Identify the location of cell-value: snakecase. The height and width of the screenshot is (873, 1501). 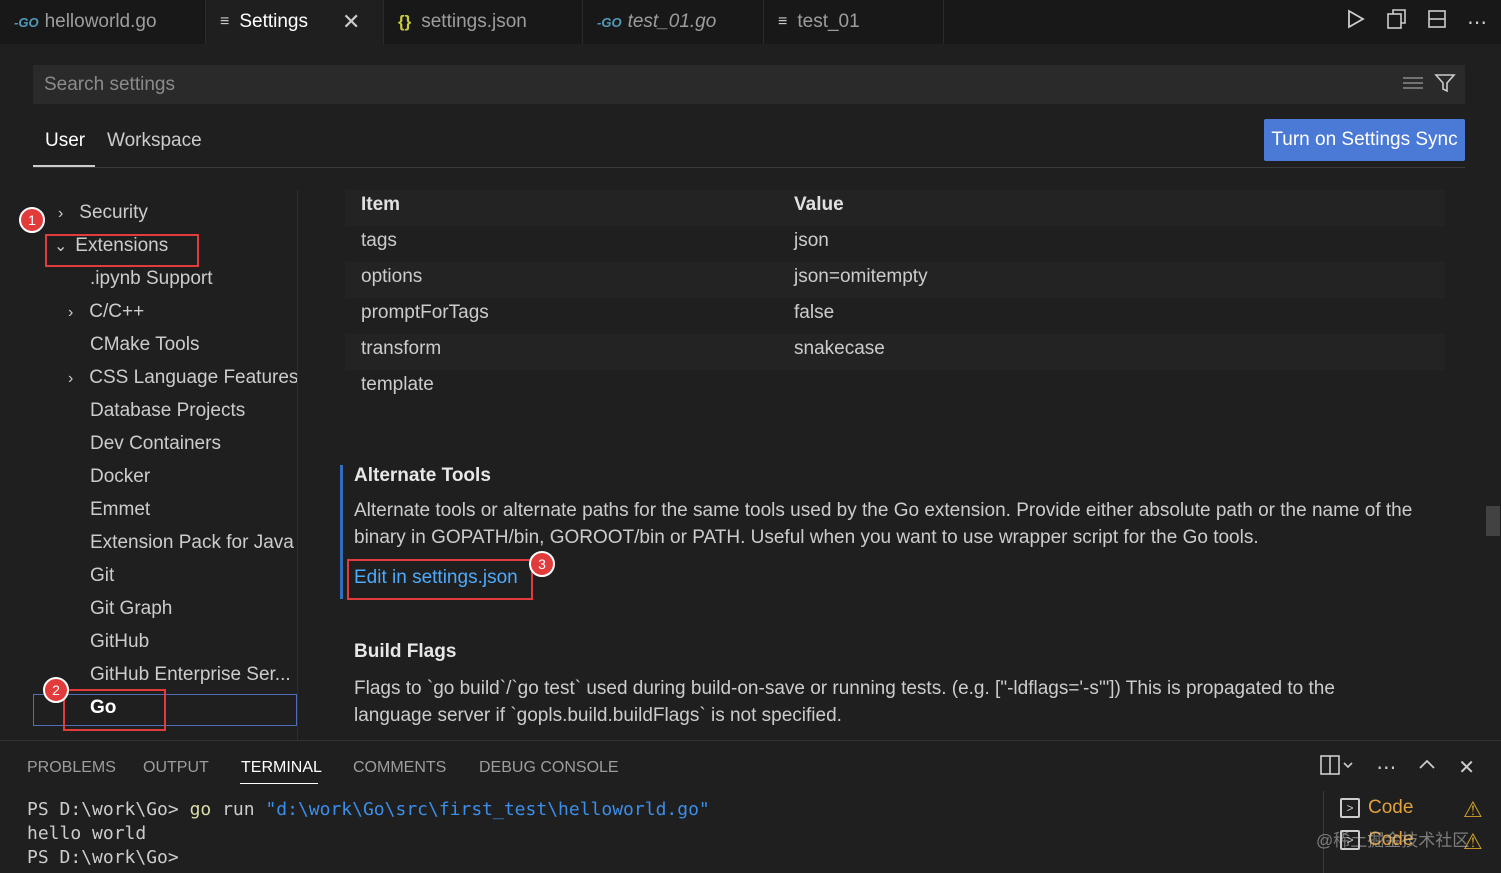
(839, 348).